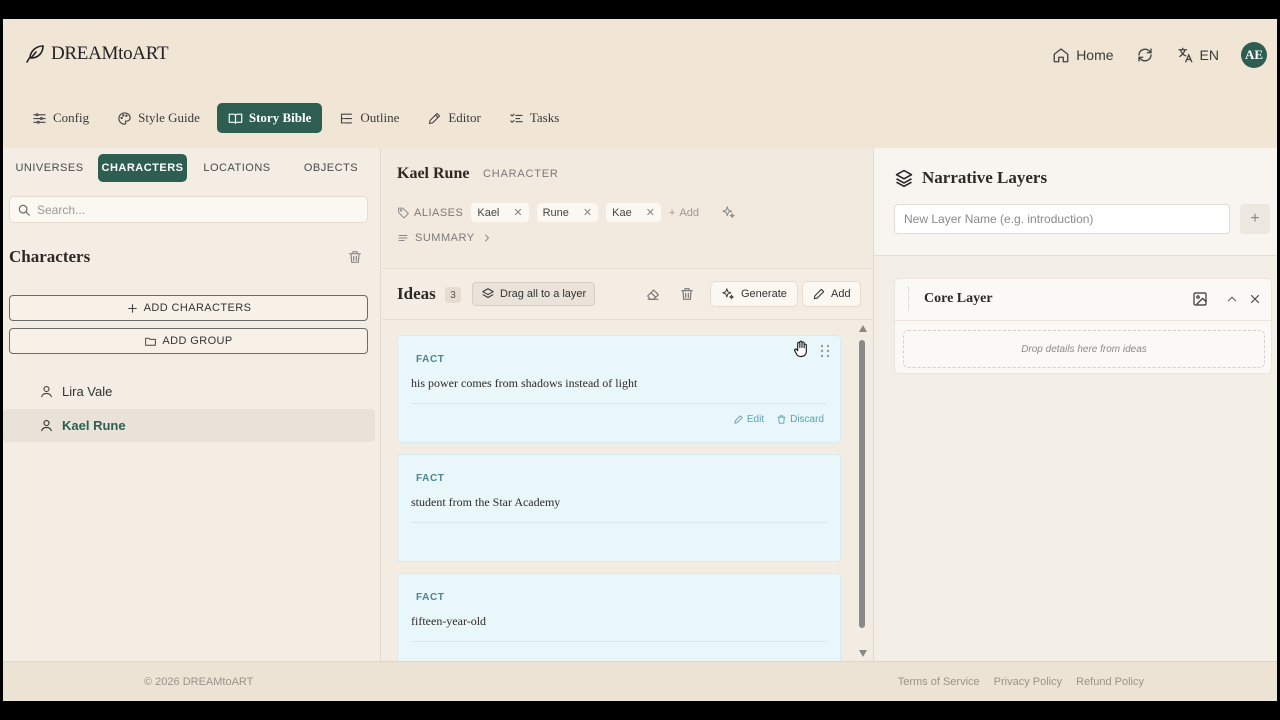  I want to click on logo: DREAMtoART, so click(96, 54).